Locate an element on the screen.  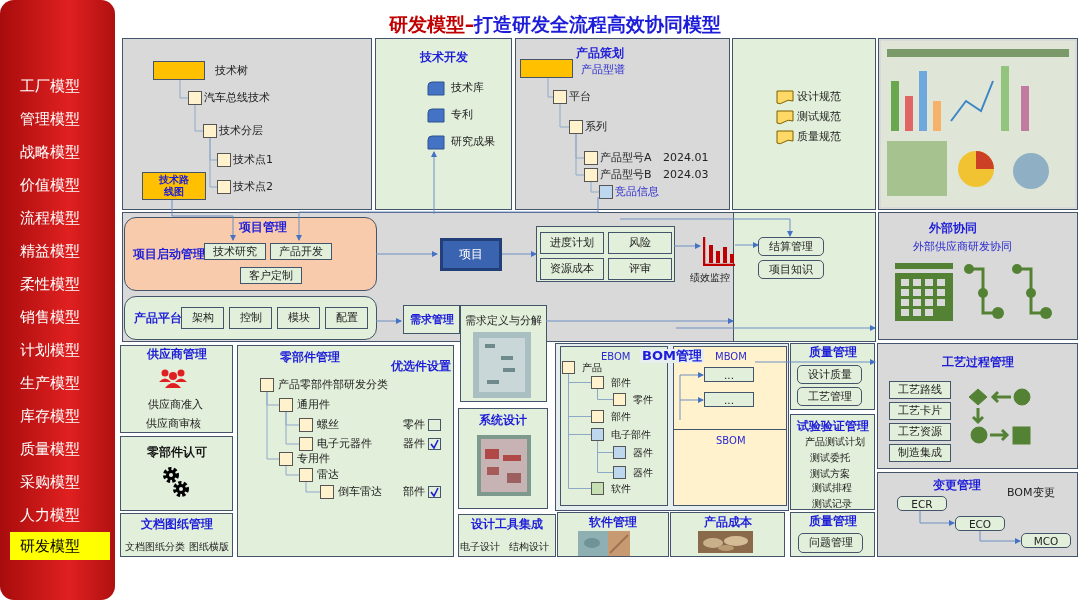
tree-root-label: 技术树 is located at coordinates (231, 71).